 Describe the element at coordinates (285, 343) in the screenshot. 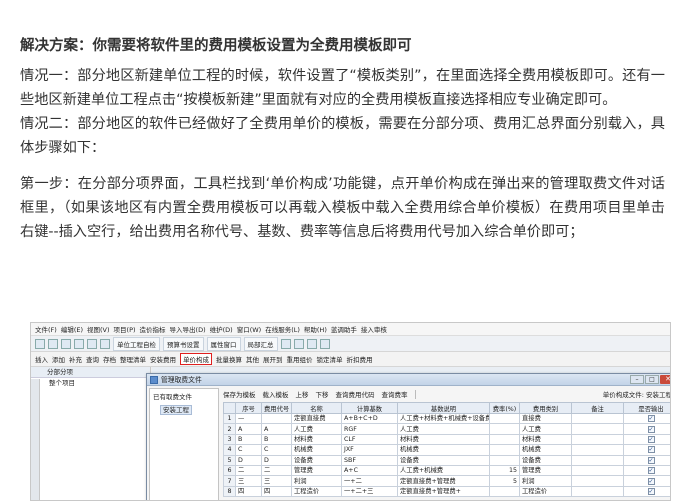

I see `arrow-left-icon` at that location.